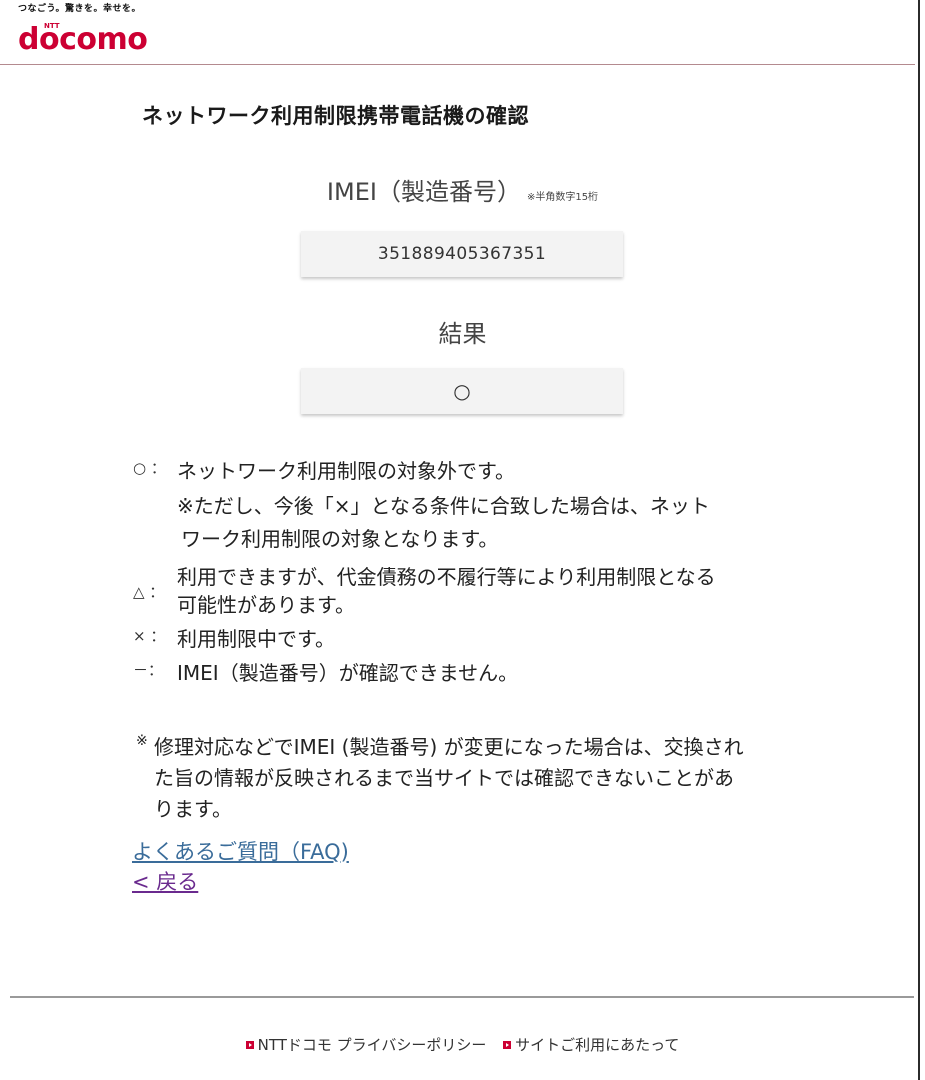 The width and height of the screenshot is (925, 1080). I want to click on legend-subtext-ok-line1: ※ただし、今後「×」となる条件に合致した場合は、ネット, so click(443, 506).